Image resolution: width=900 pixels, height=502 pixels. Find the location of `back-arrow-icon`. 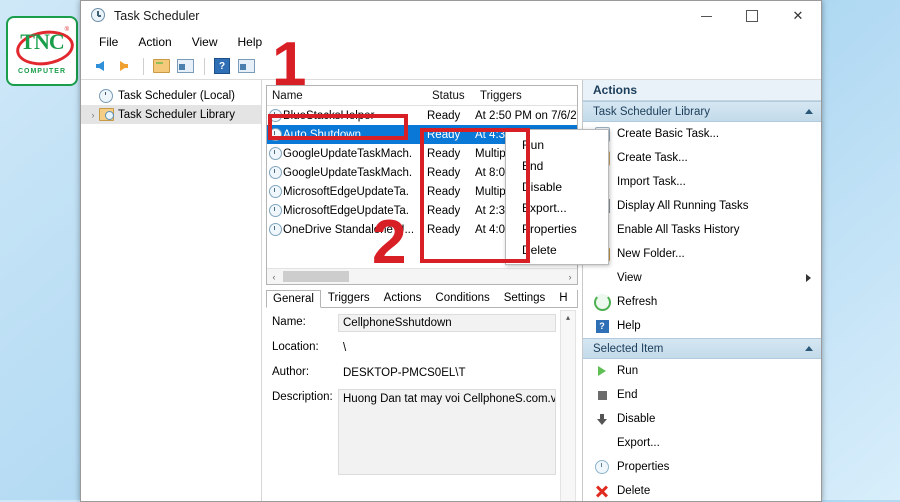

back-arrow-icon is located at coordinates (100, 66).